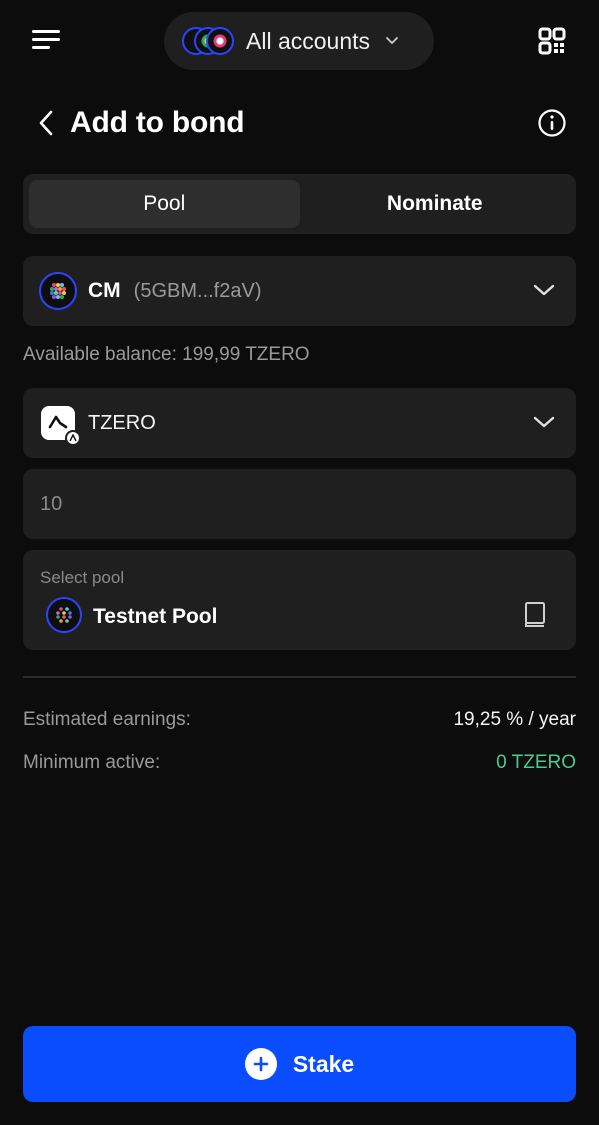 The height and width of the screenshot is (1125, 599). I want to click on back-button, so click(46, 123).